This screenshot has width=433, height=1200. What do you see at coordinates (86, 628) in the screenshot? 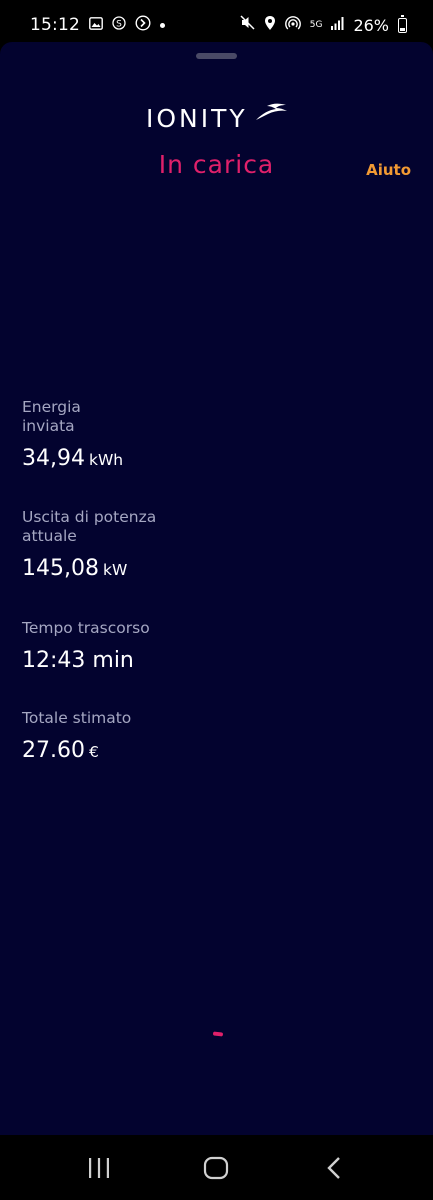
I see `metric-label: Tempo trascorso` at bounding box center [86, 628].